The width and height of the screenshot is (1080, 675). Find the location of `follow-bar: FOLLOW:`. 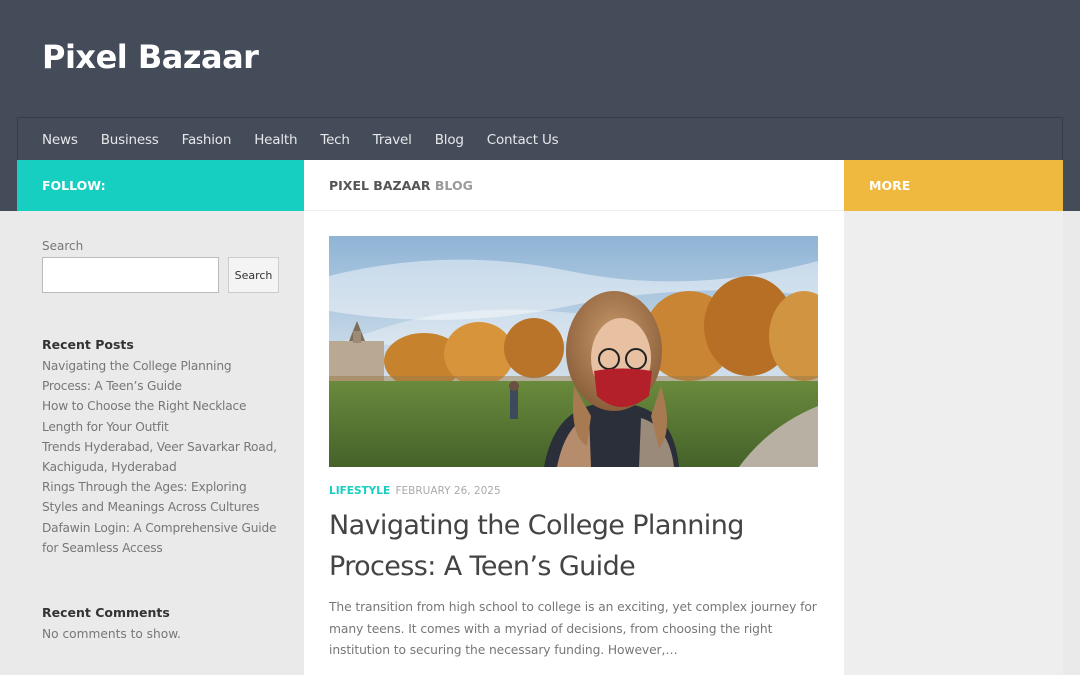

follow-bar: FOLLOW: is located at coordinates (160, 185).